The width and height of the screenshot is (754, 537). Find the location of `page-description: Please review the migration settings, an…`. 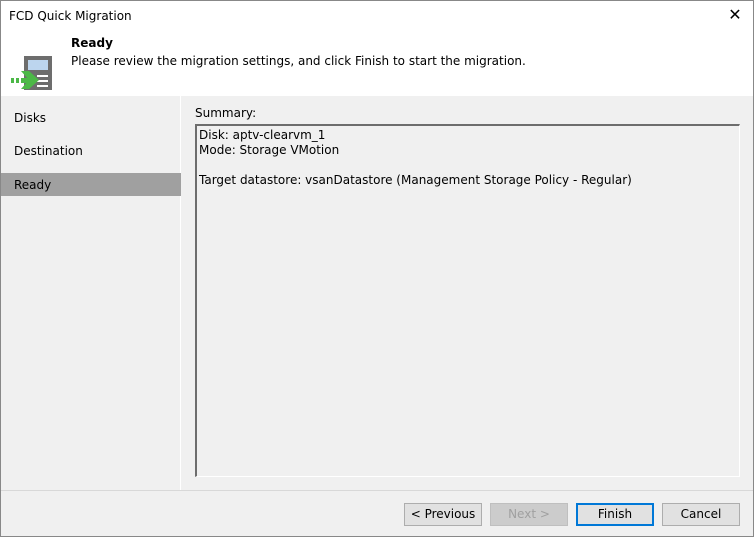

page-description: Please review the migration settings, an… is located at coordinates (298, 61).